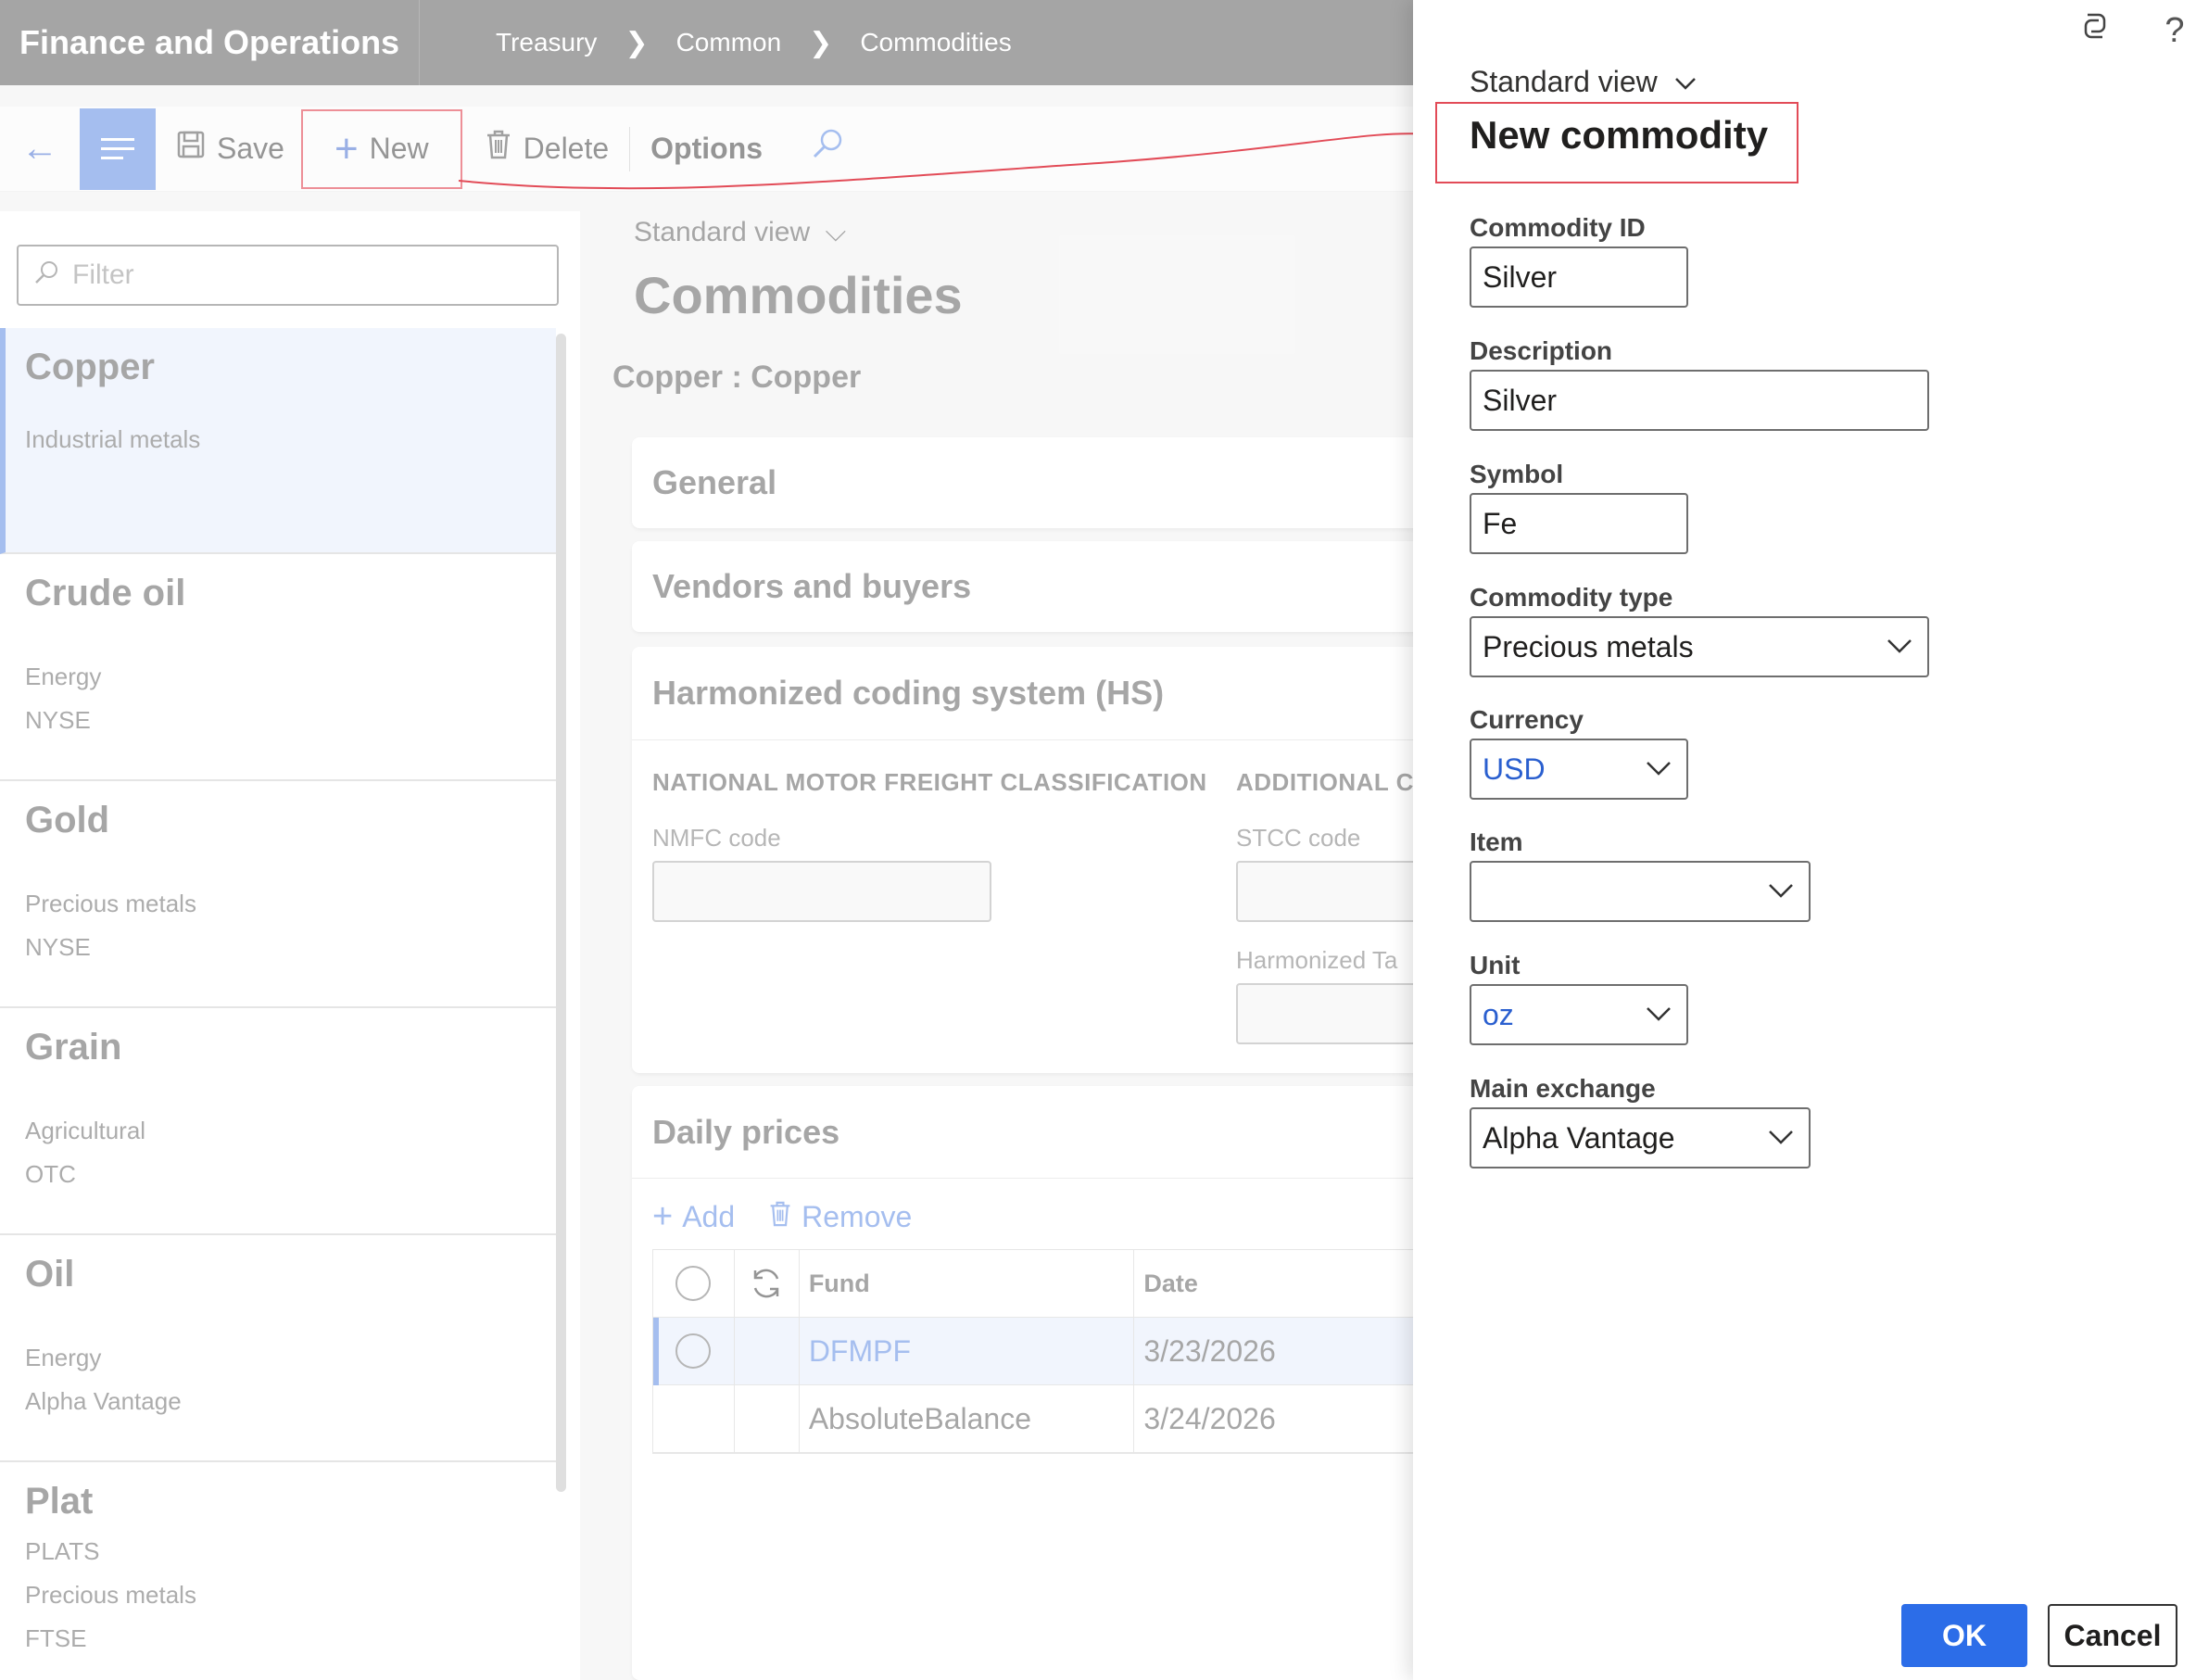  I want to click on commodity-id-field: Silver, so click(1579, 277).